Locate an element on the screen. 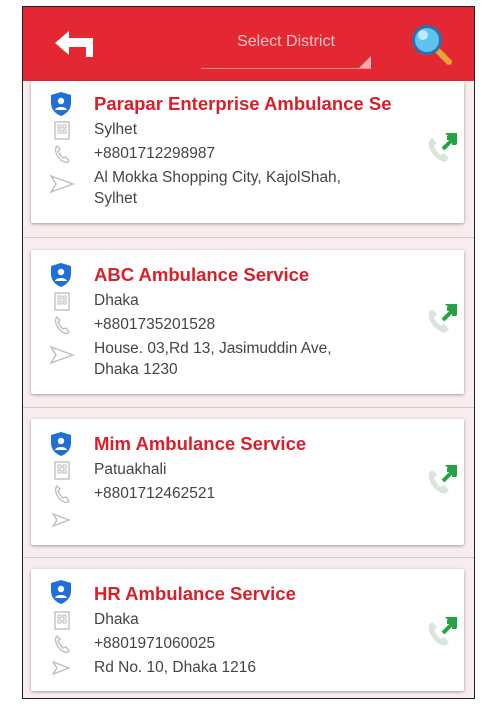  address-text: Rd No. 10, Dhaka 1216 is located at coordinates (239, 667).